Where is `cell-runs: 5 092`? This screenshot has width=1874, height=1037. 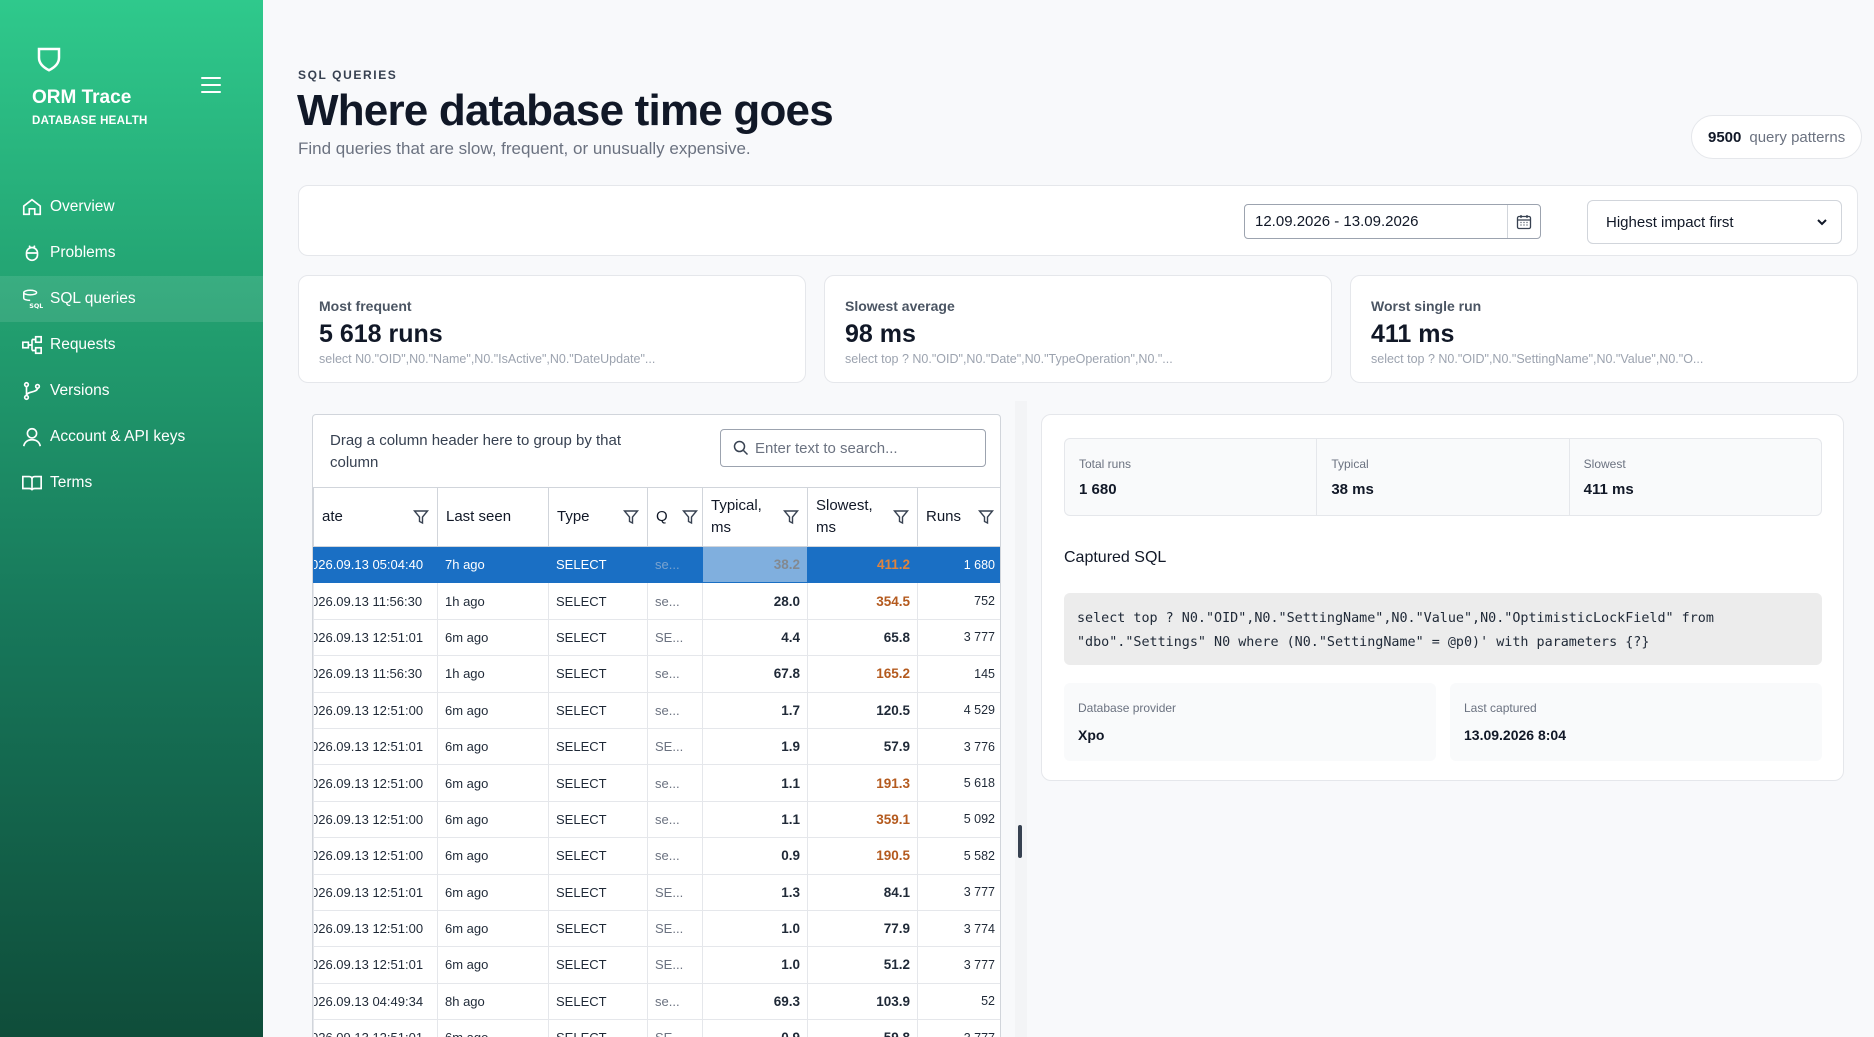 cell-runs: 5 092 is located at coordinates (958, 819).